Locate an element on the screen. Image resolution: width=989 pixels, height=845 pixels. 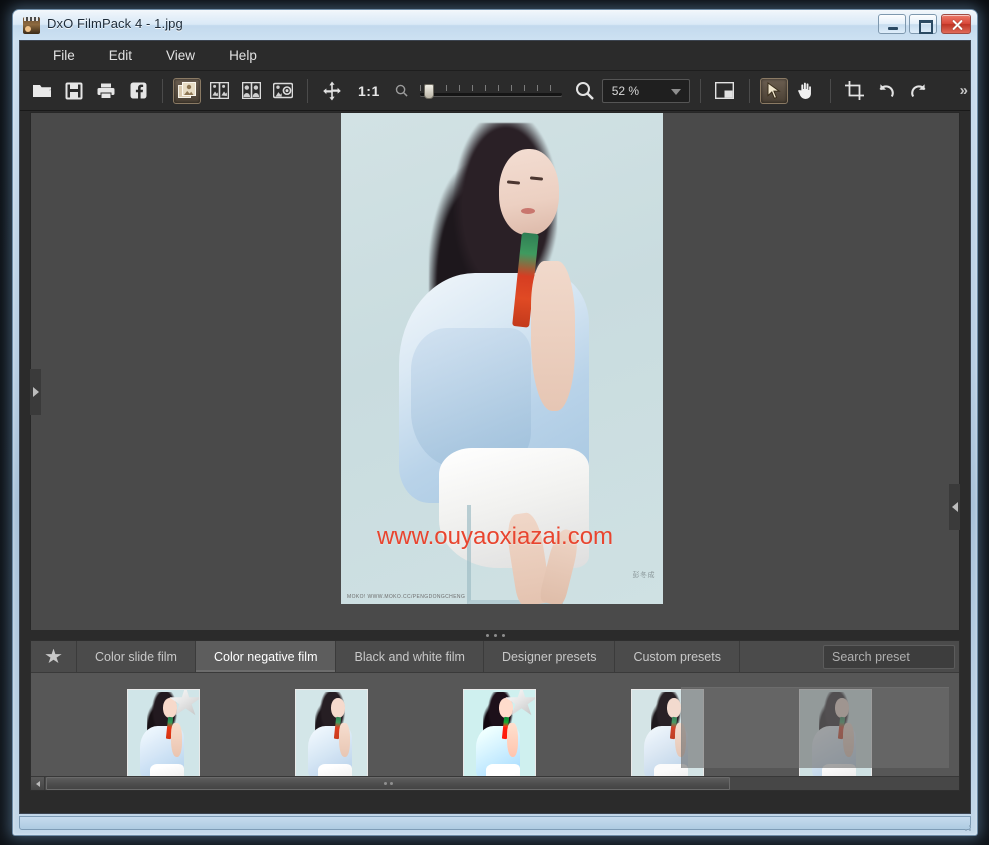
chevron-left-icon is located at coordinates (954, 507).